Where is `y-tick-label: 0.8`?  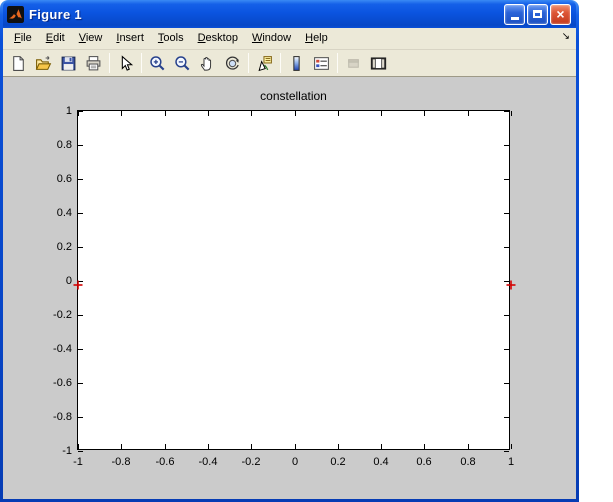 y-tick-label: 0.8 is located at coordinates (64, 145).